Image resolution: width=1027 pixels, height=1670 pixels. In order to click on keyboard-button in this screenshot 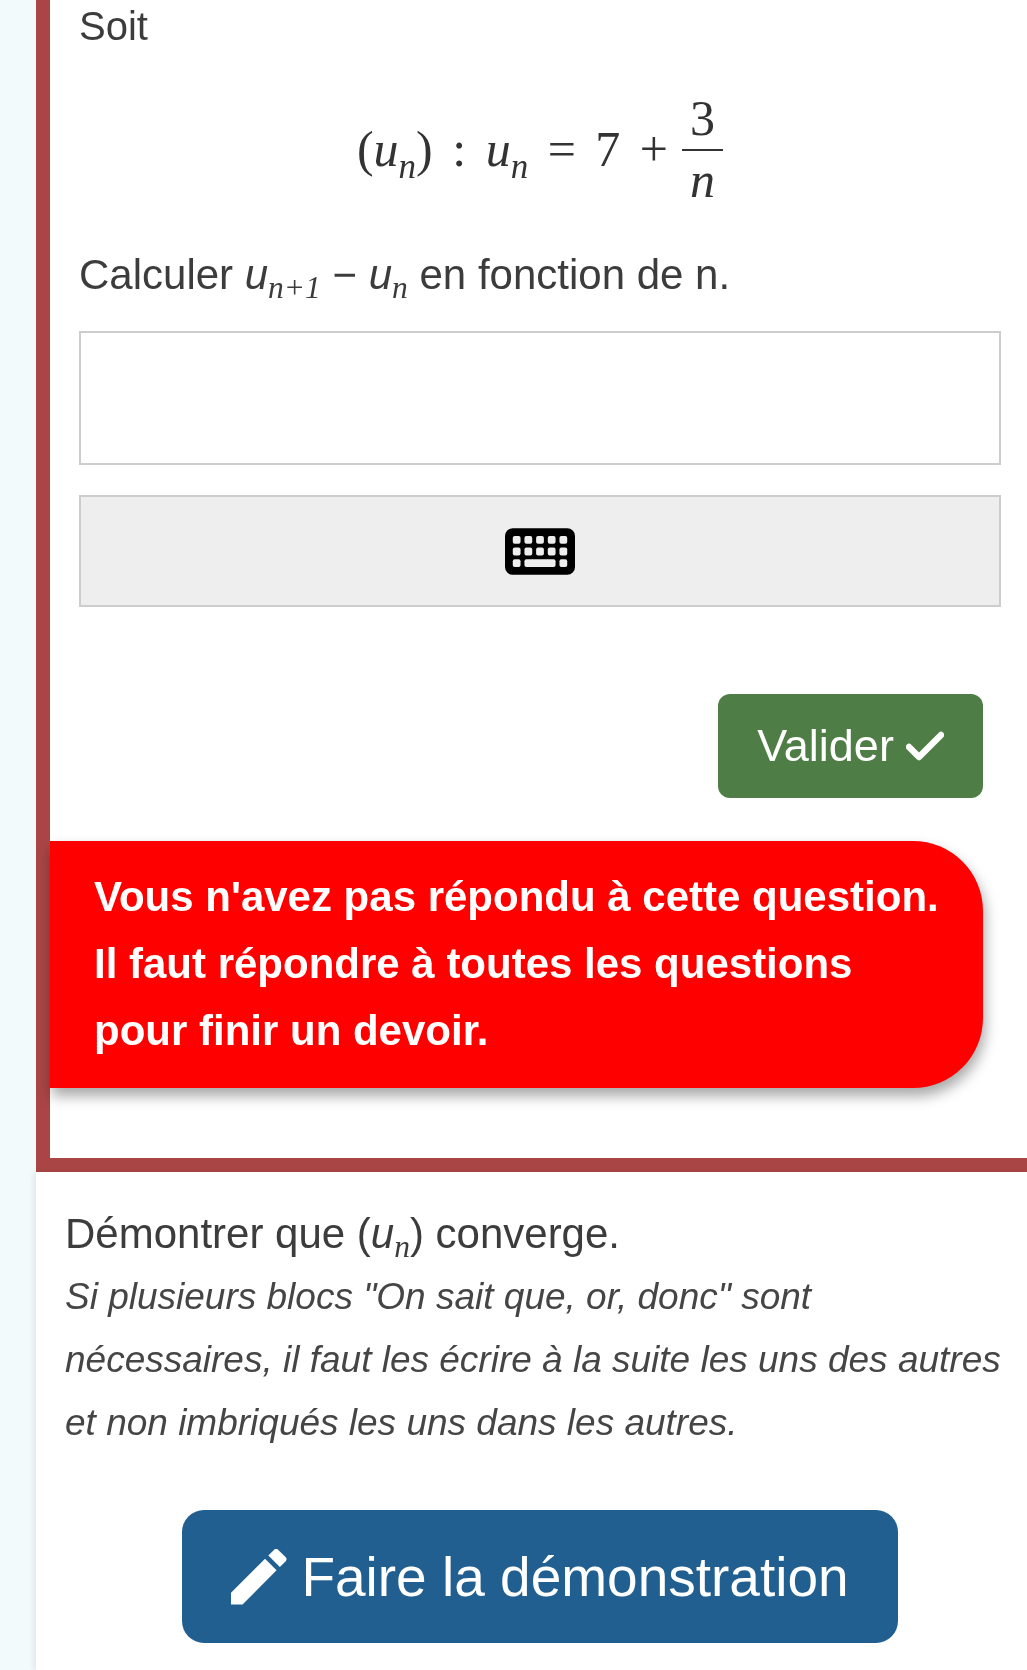, I will do `click(540, 551)`.